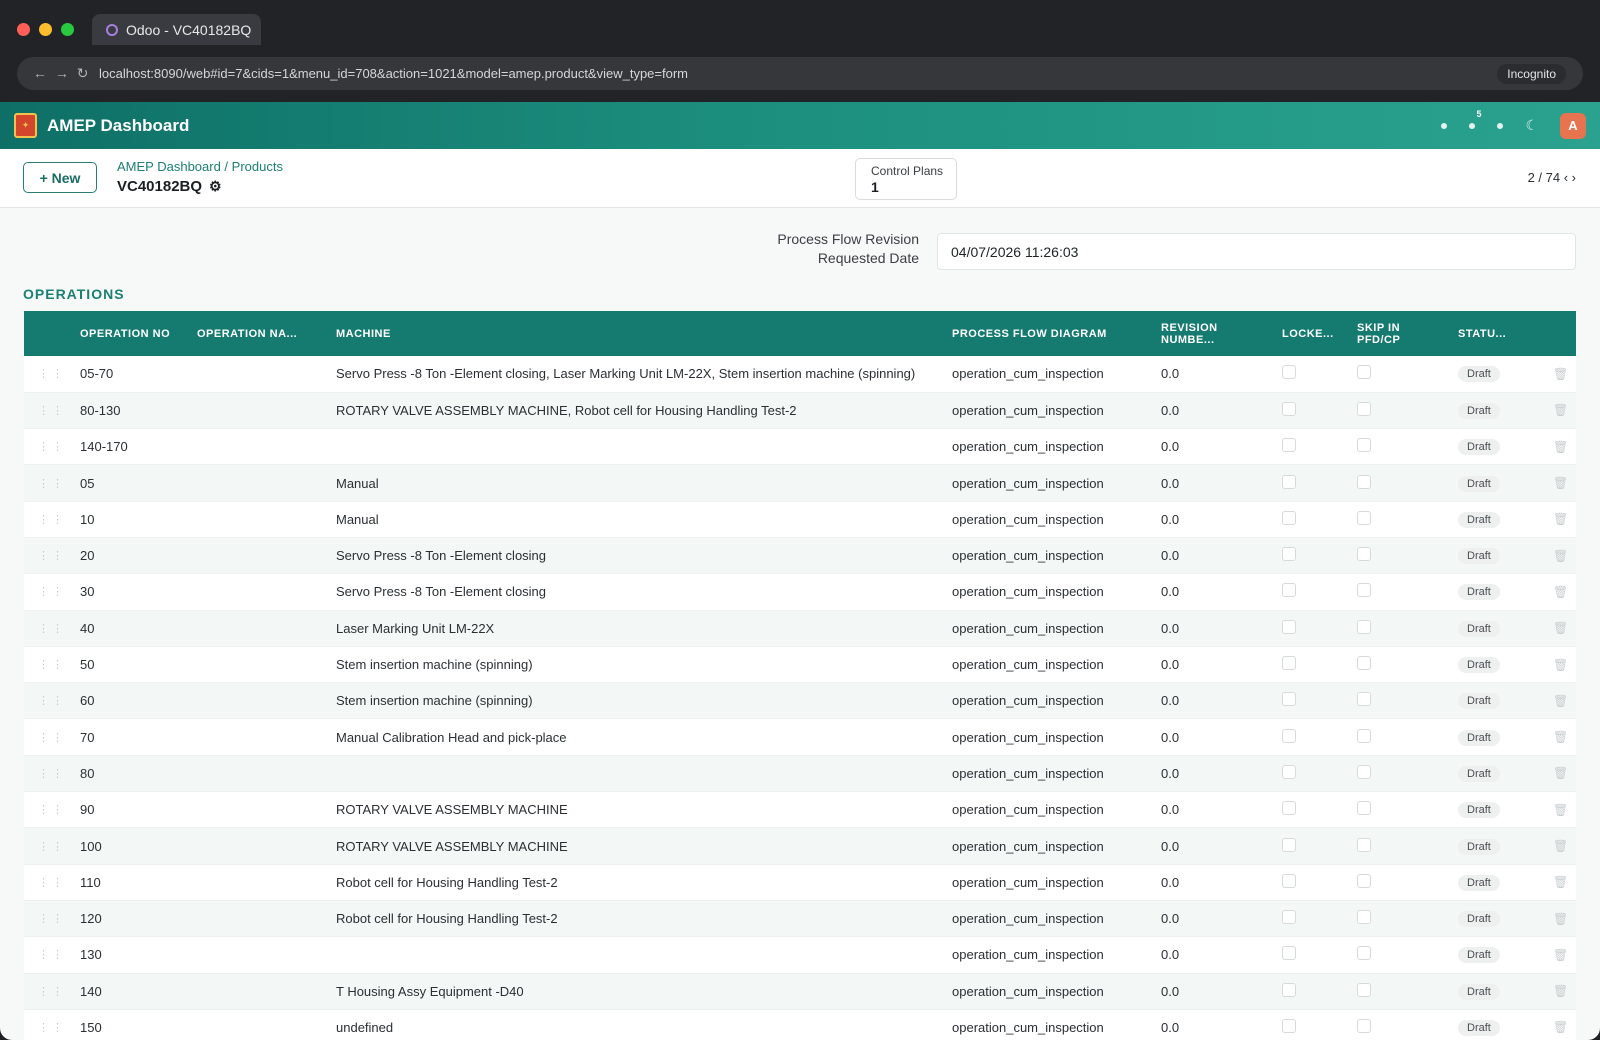 This screenshot has height=1040, width=1600. Describe the element at coordinates (138, 701) in the screenshot. I see `cell-operation-no: 60` at that location.